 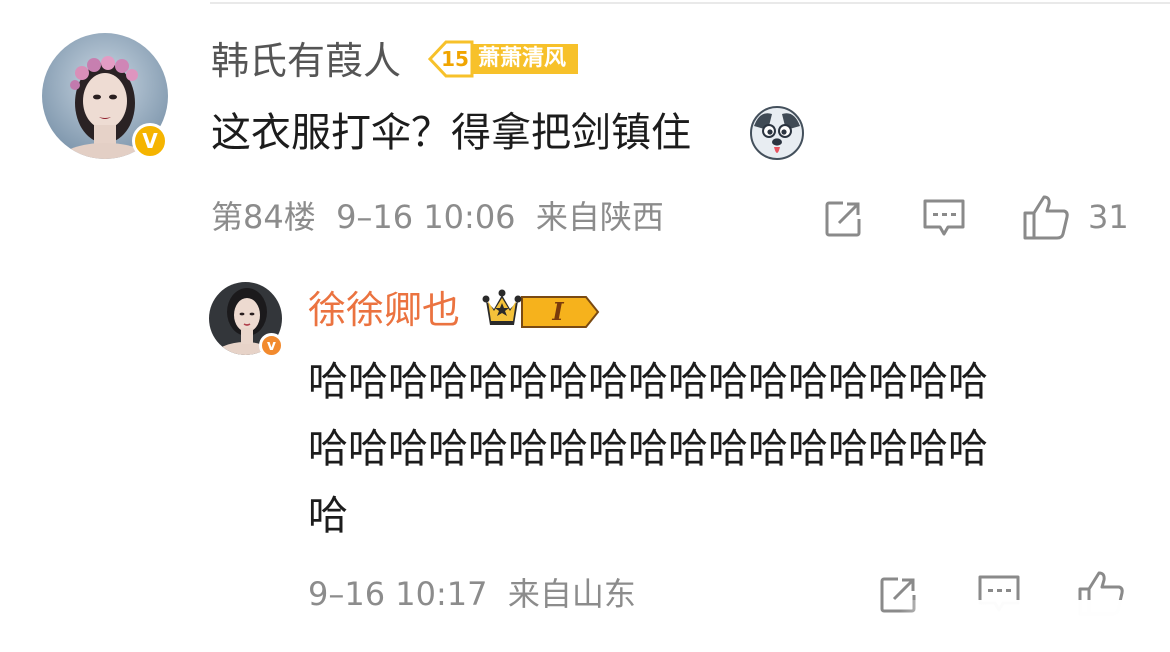 What do you see at coordinates (384, 310) in the screenshot?
I see `reply-username: 徐徐卿也` at bounding box center [384, 310].